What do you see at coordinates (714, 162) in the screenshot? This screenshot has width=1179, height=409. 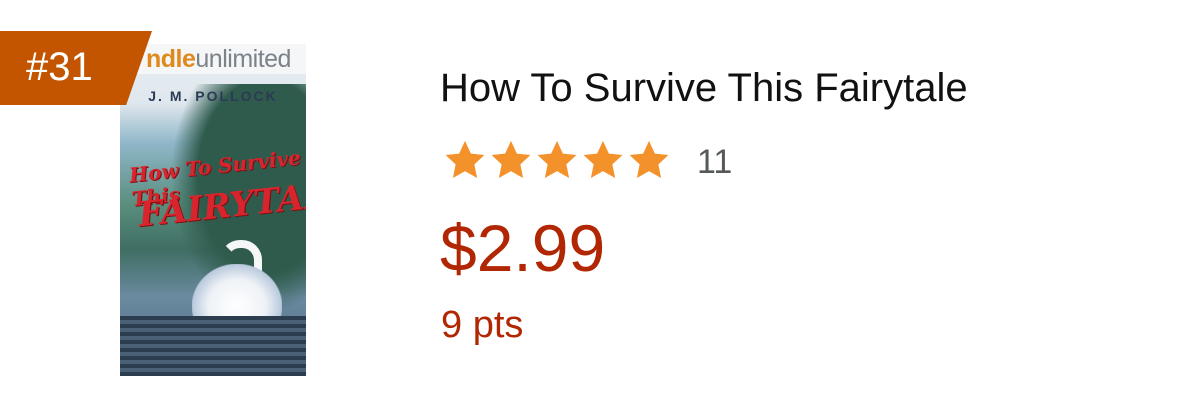 I see `rating-count: 11` at bounding box center [714, 162].